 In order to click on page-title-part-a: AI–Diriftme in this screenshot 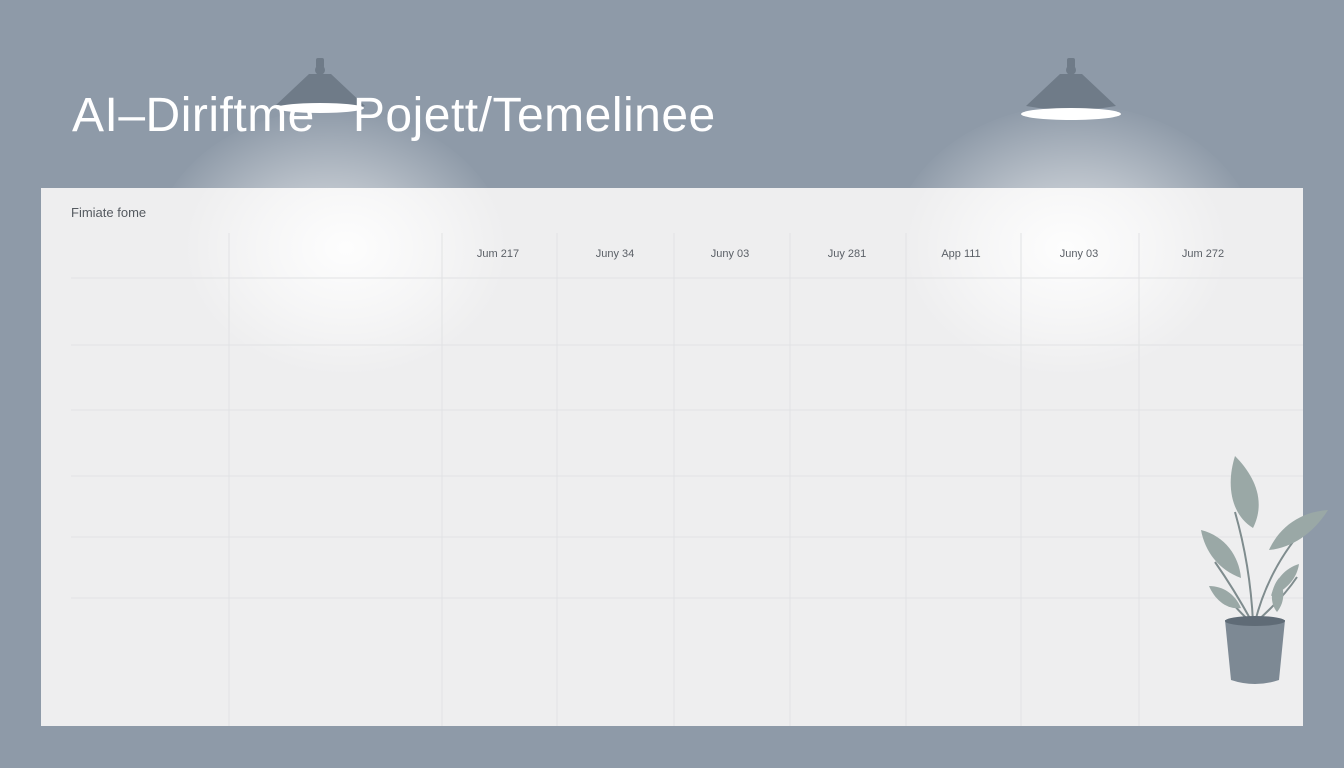, I will do `click(193, 115)`.